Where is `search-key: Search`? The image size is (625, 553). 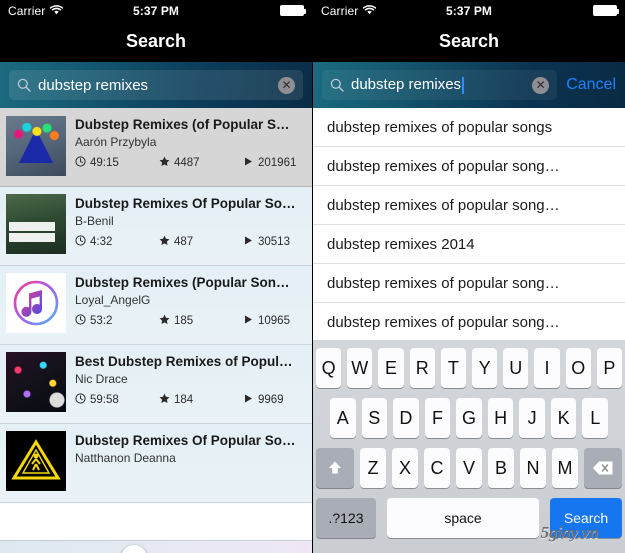 search-key: Search is located at coordinates (586, 518).